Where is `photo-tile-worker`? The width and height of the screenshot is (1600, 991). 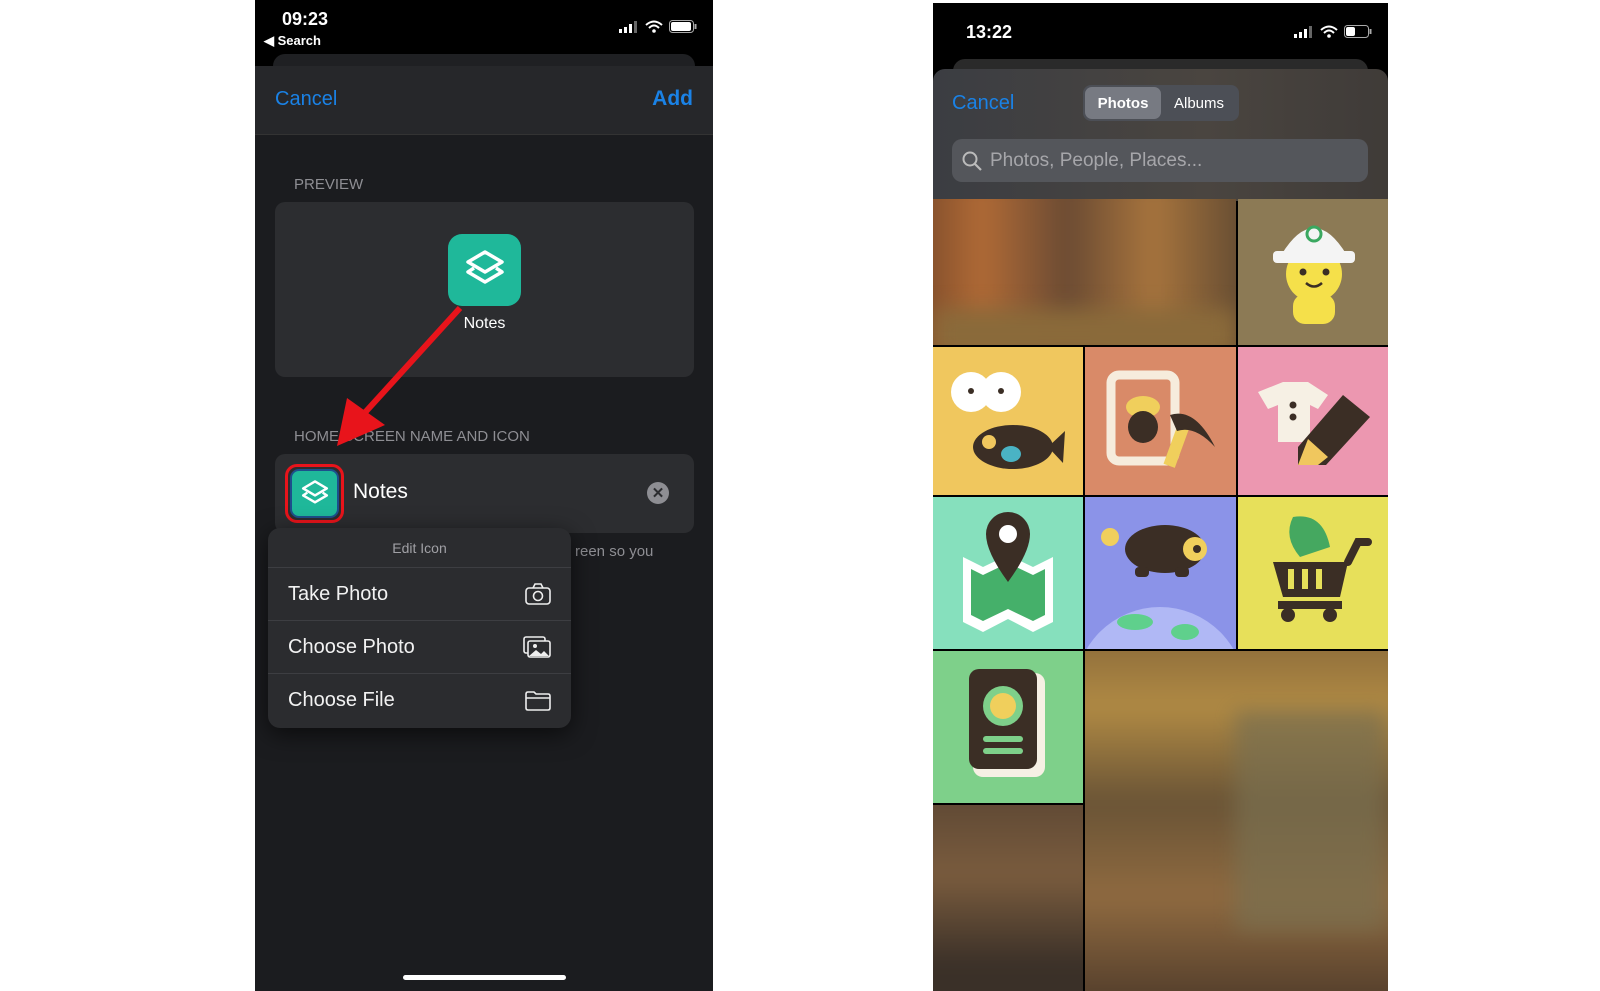
photo-tile-worker is located at coordinates (1313, 272).